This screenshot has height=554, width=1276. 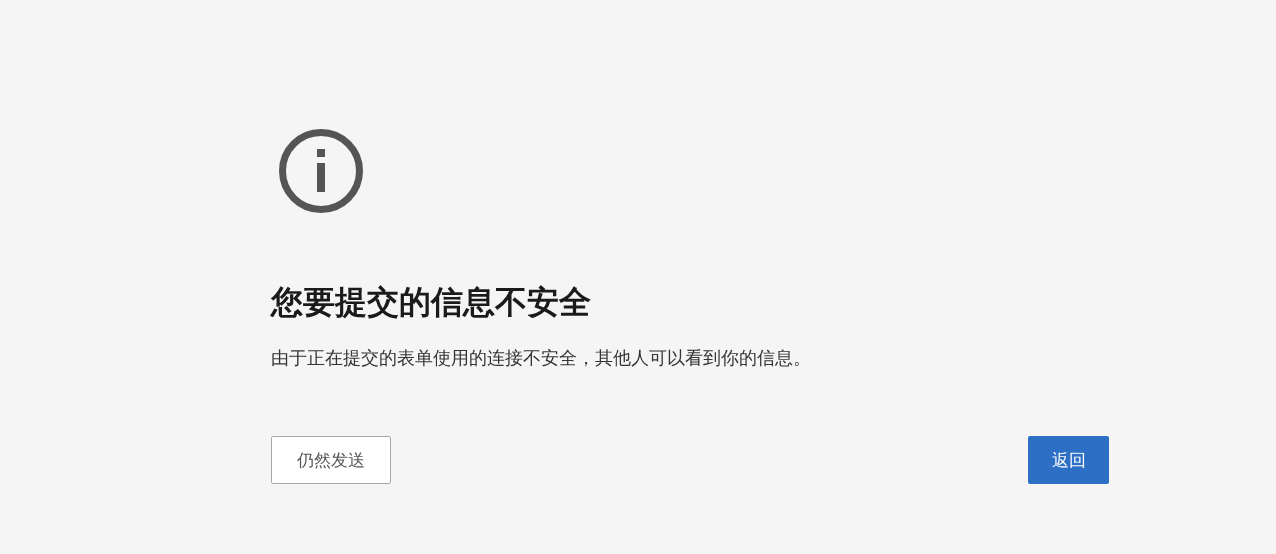 What do you see at coordinates (321, 171) in the screenshot?
I see `info-icon` at bounding box center [321, 171].